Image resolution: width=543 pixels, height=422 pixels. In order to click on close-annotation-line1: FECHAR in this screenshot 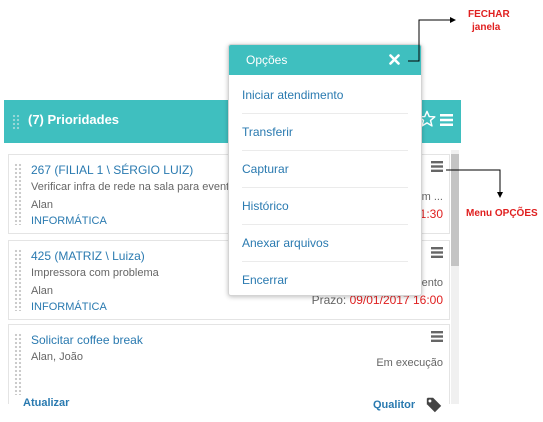, I will do `click(489, 14)`.